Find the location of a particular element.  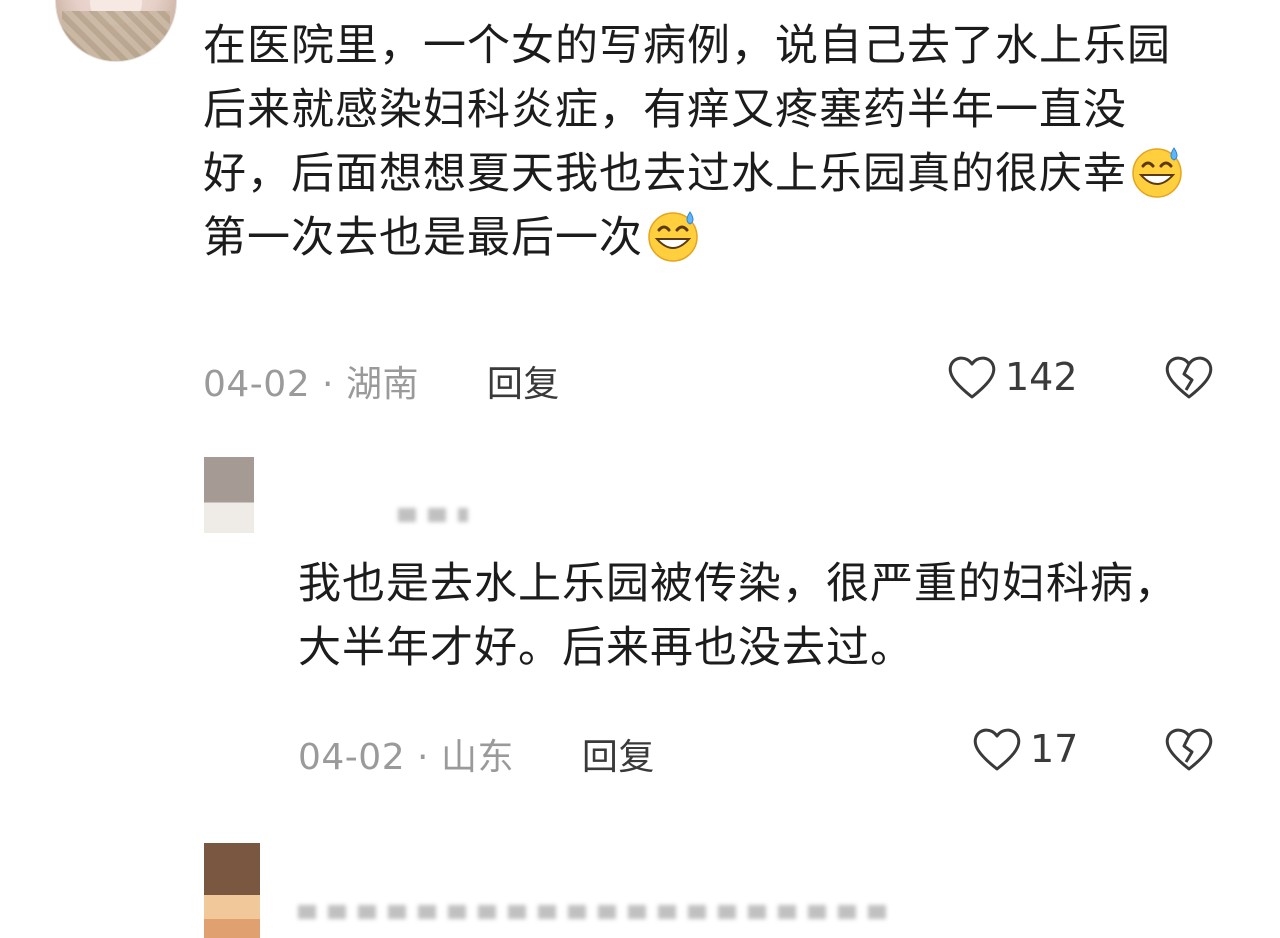

comment-text: 我也是去水上乐园被传染，很严重的妇科病，大半年才好。后来再也没去过。 is located at coordinates (738, 616).